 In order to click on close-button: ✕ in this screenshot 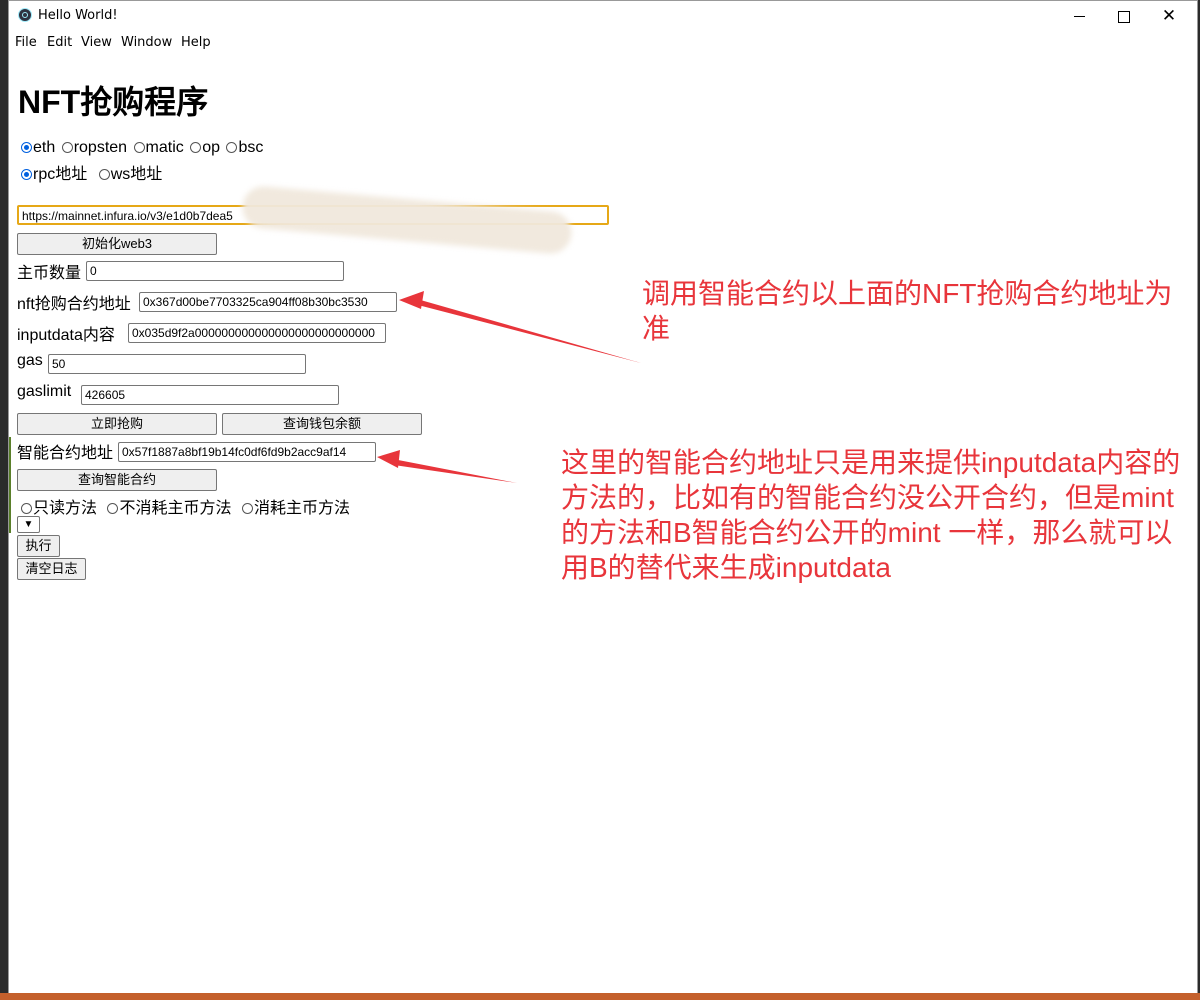, I will do `click(1169, 16)`.